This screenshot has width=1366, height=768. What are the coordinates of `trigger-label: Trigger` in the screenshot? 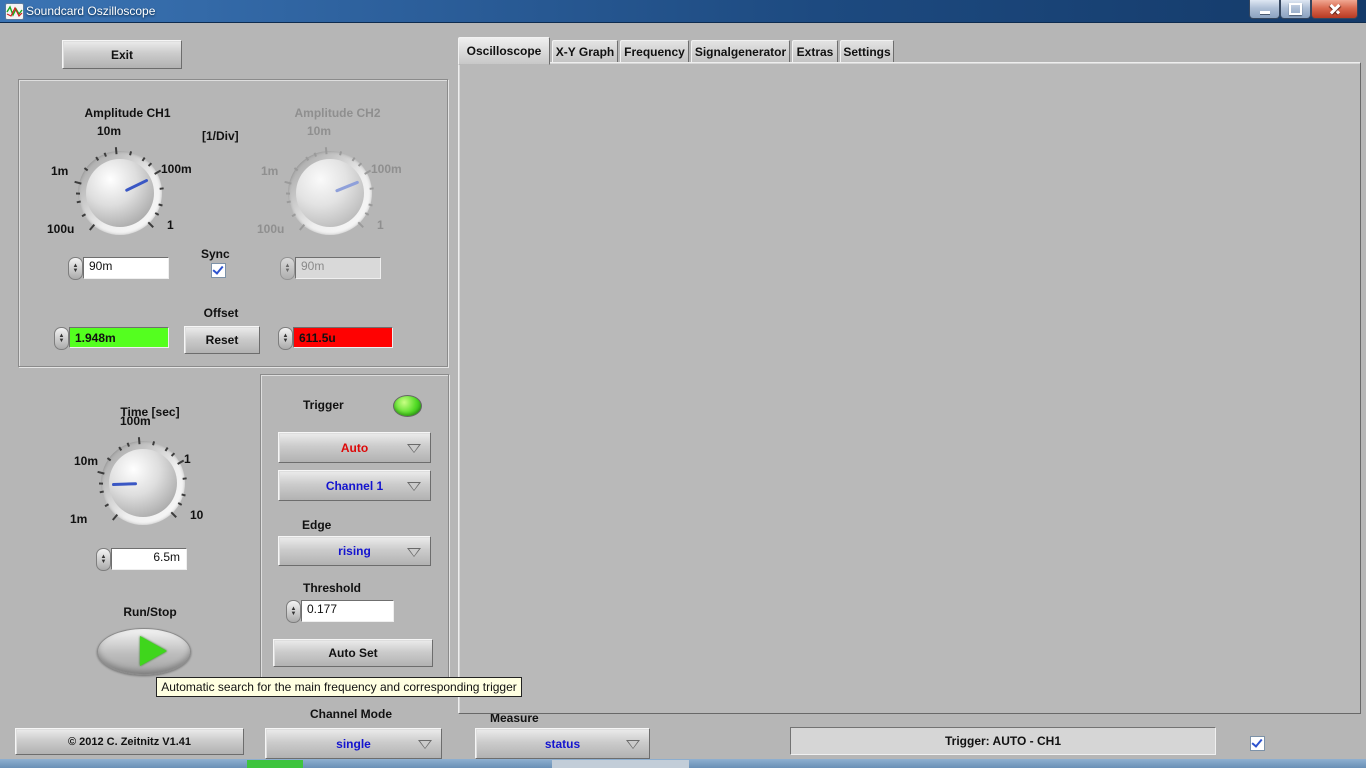 It's located at (323, 405).